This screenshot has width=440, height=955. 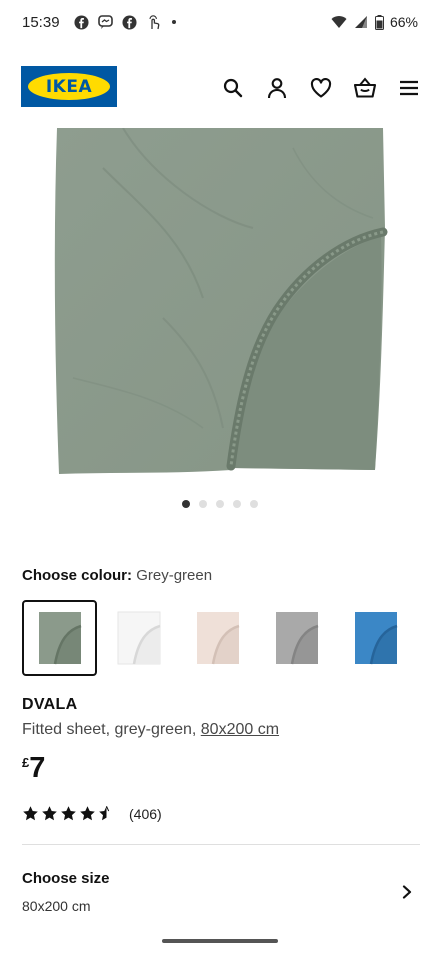 I want to click on swatch-grey-green, so click(x=59, y=638).